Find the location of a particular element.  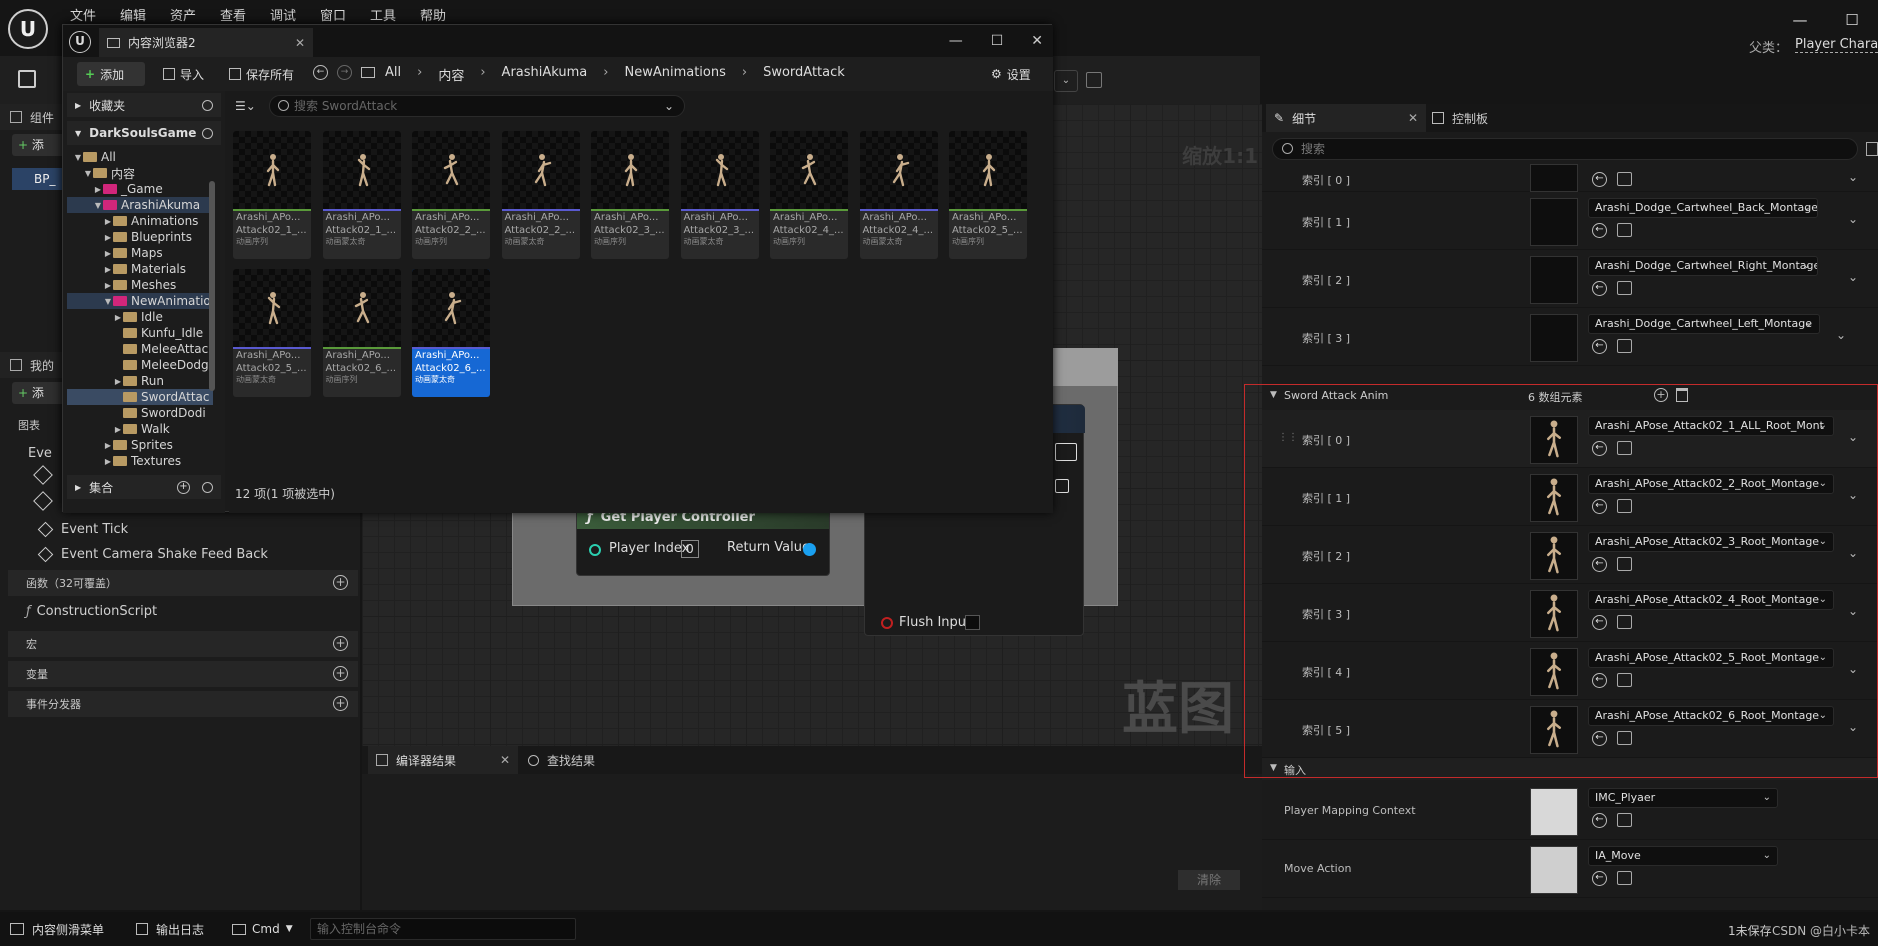

save-all-button: 保存所有 is located at coordinates (261, 74).